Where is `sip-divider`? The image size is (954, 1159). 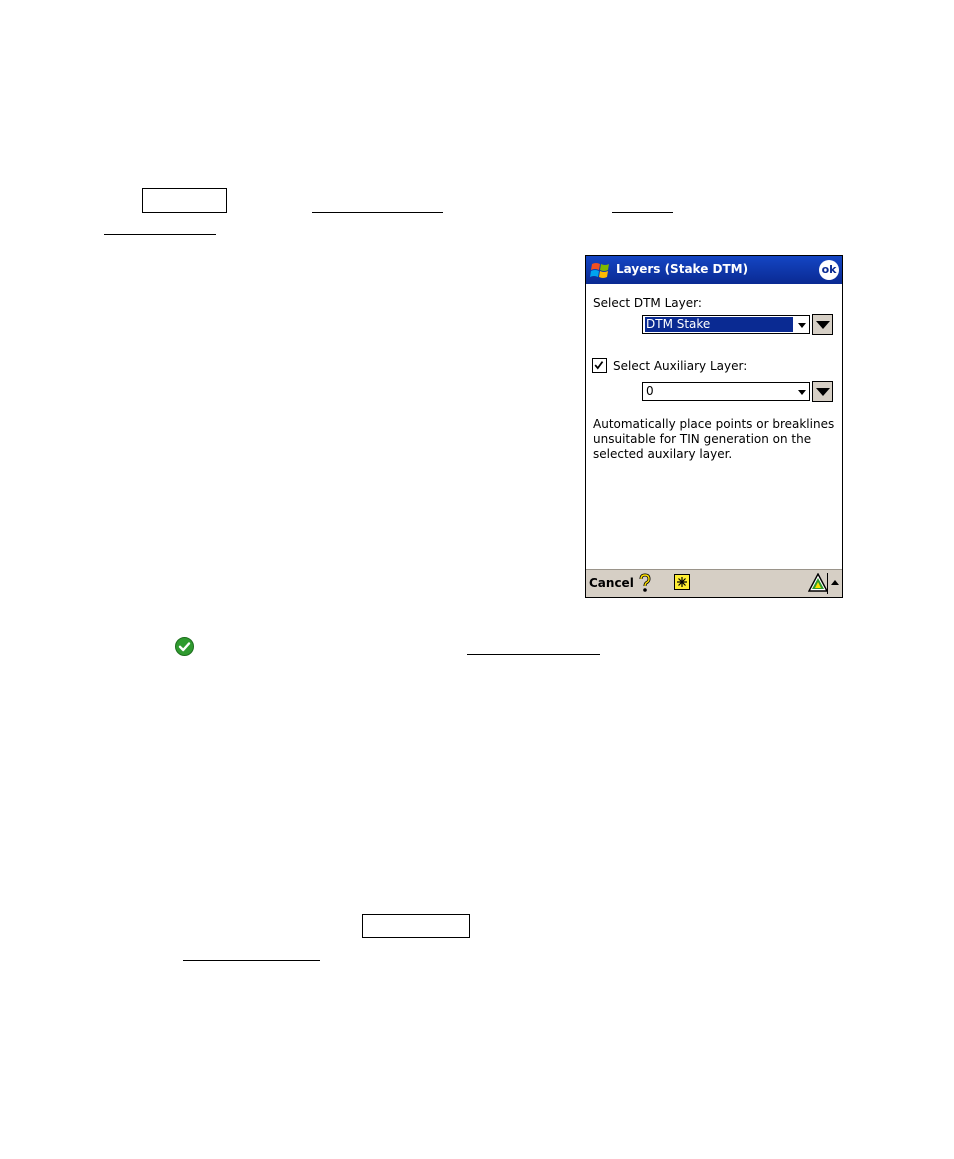 sip-divider is located at coordinates (827, 583).